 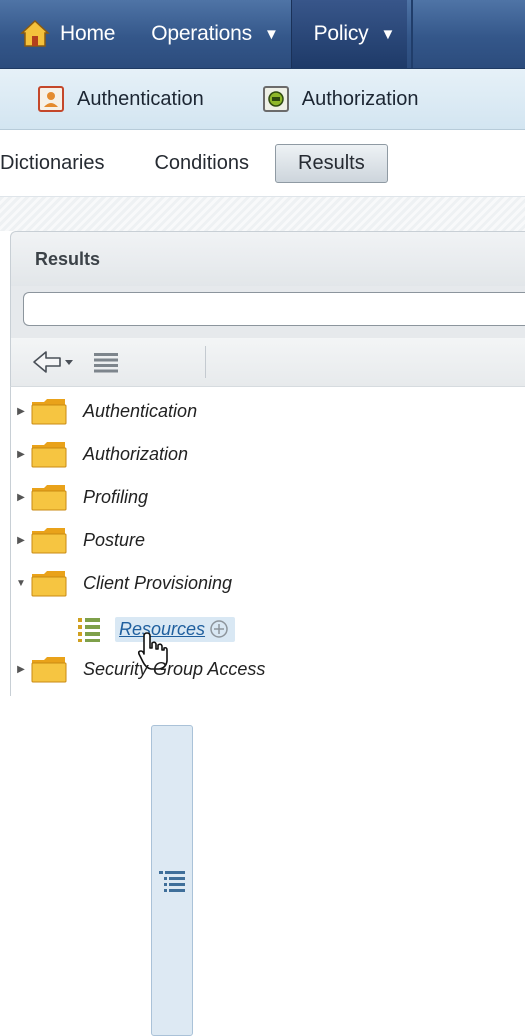 I want to click on back-arrow-icon, so click(x=53, y=362).